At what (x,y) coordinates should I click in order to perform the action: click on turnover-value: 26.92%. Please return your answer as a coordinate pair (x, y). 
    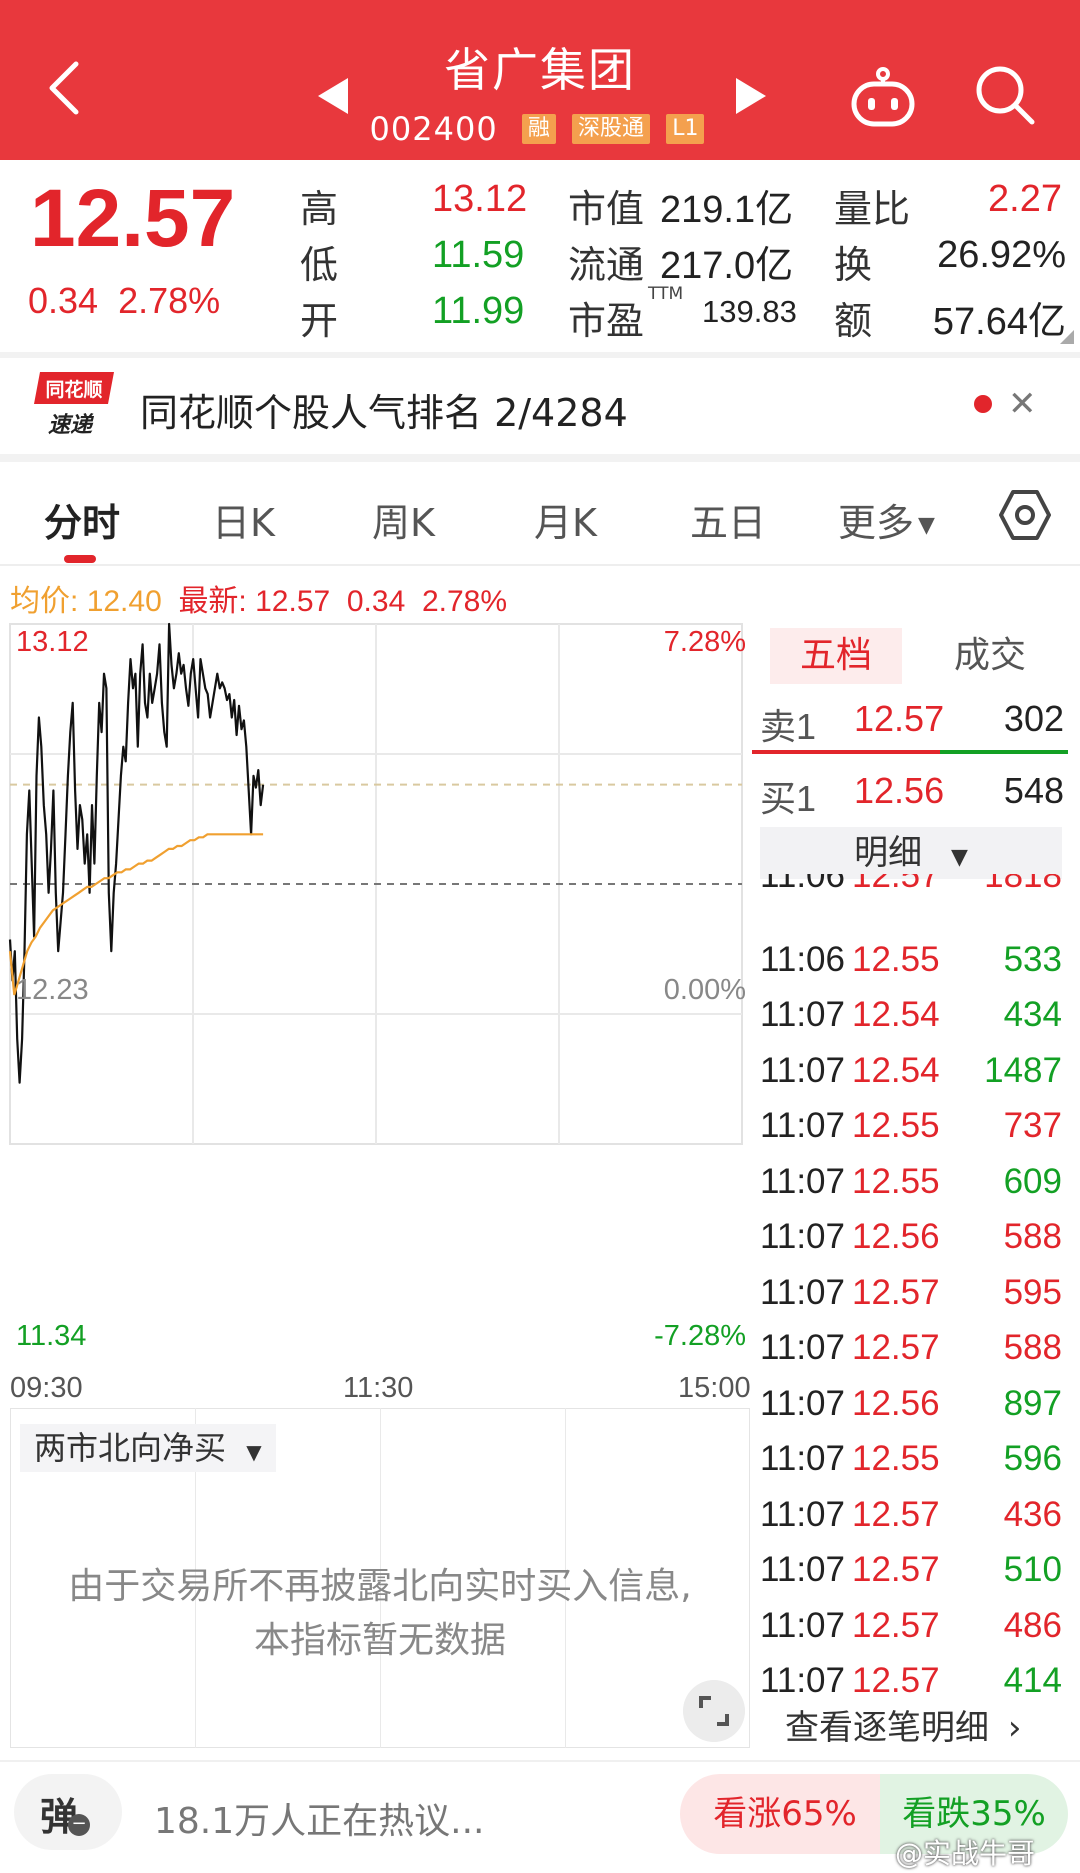
    Looking at the image, I should click on (1001, 255).